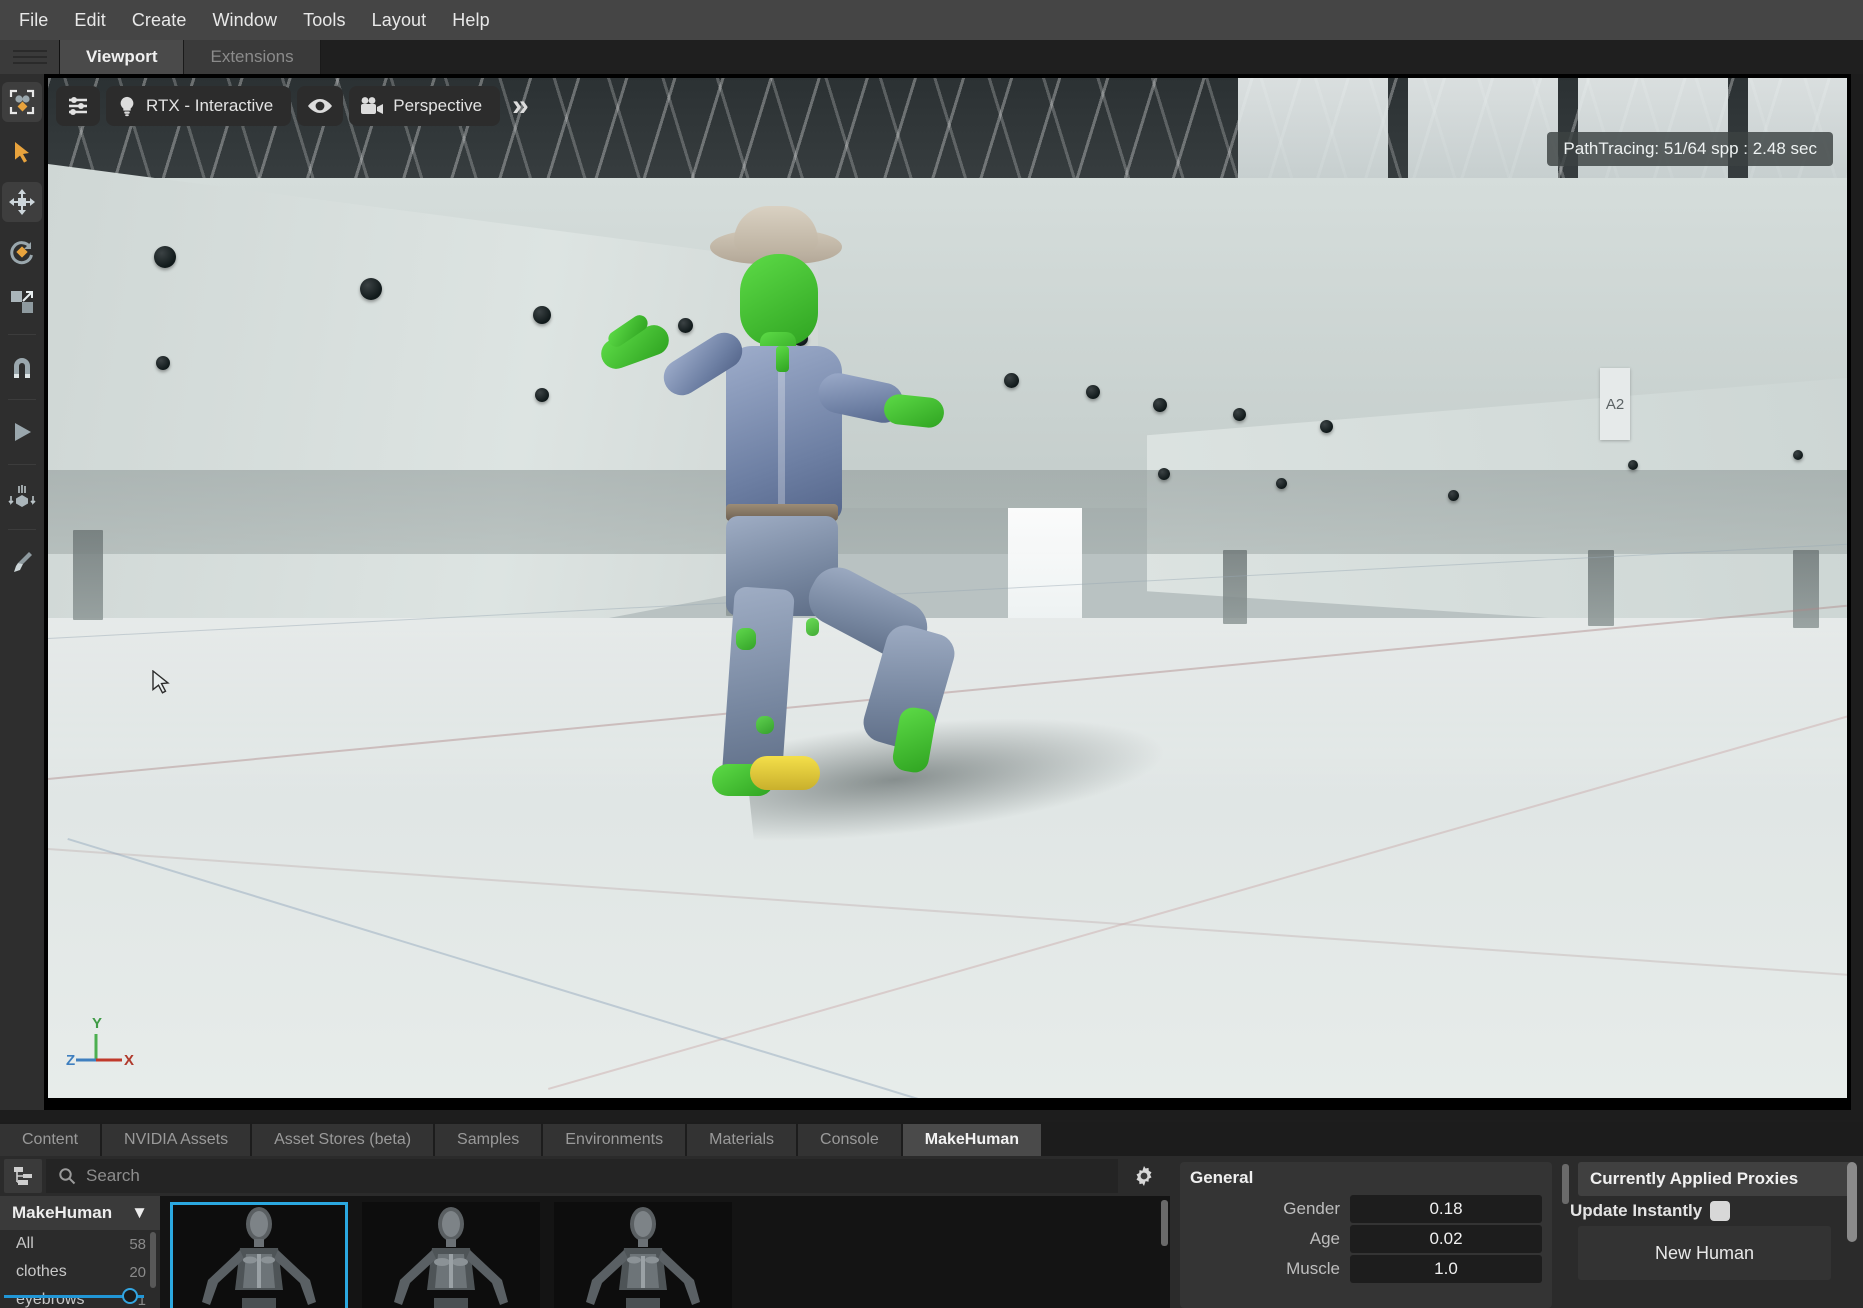 Image resolution: width=1863 pixels, height=1308 pixels. I want to click on viewport-tab-strip: Viewport Extensions, so click(931, 57).